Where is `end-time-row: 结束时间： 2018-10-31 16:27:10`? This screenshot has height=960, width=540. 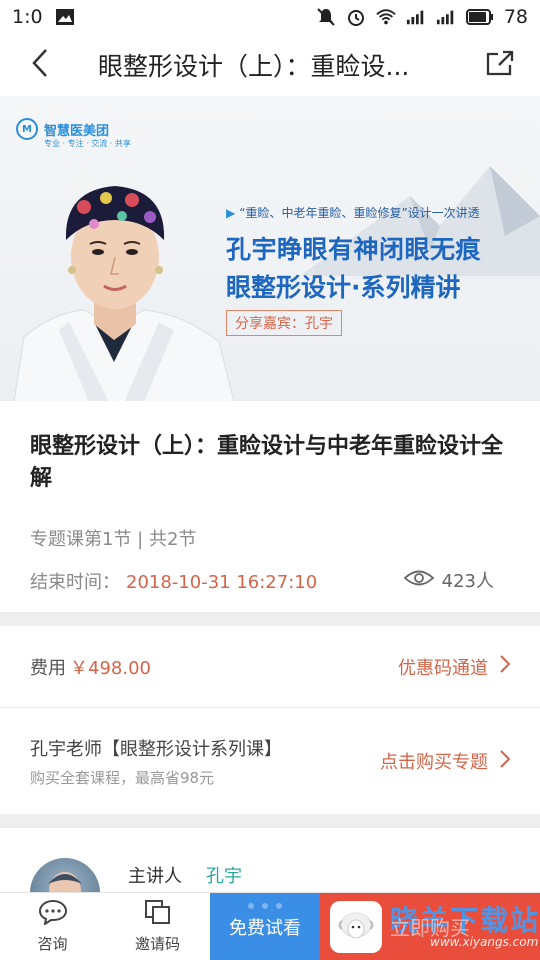 end-time-row: 结束时间： 2018-10-31 16:27:10 is located at coordinates (173, 581).